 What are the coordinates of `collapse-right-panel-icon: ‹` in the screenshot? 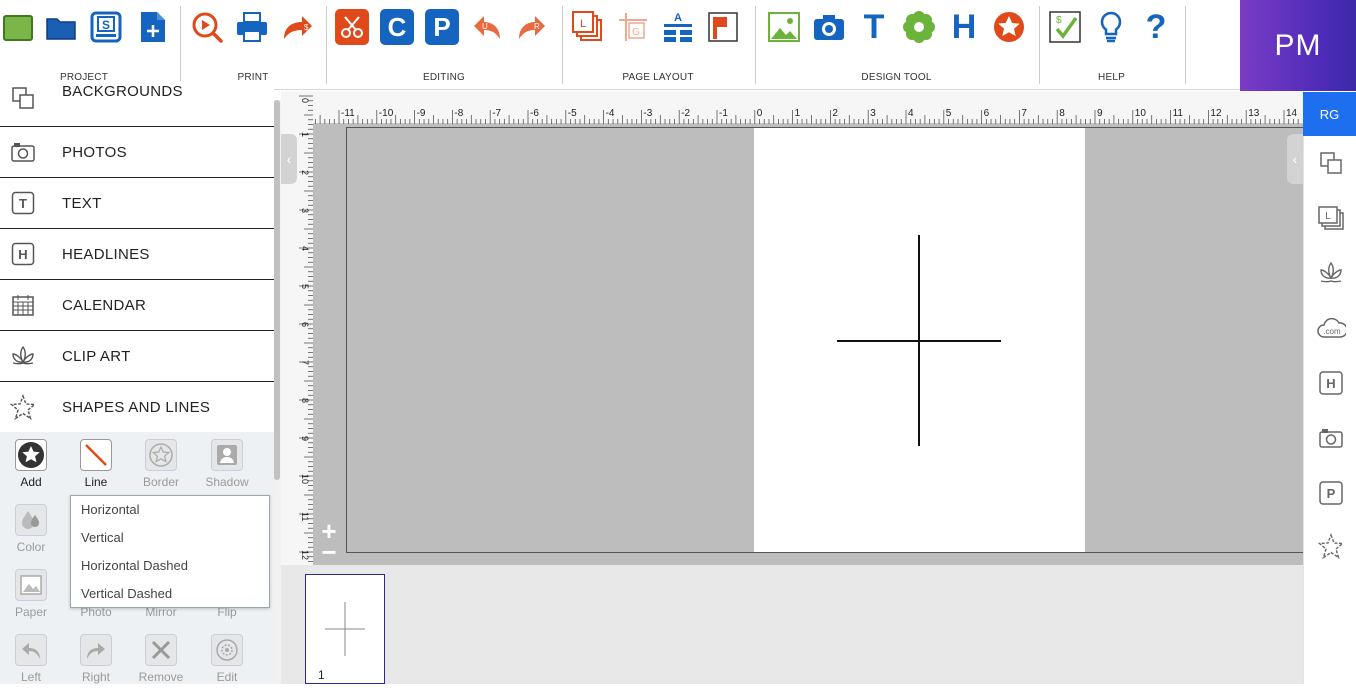 It's located at (1295, 159).